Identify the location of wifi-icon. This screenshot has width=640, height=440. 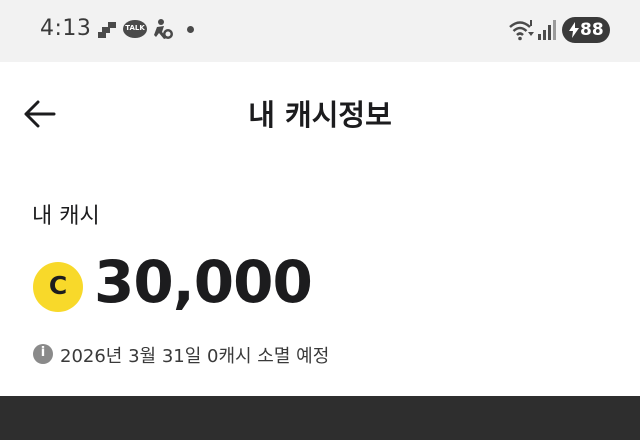
(521, 30).